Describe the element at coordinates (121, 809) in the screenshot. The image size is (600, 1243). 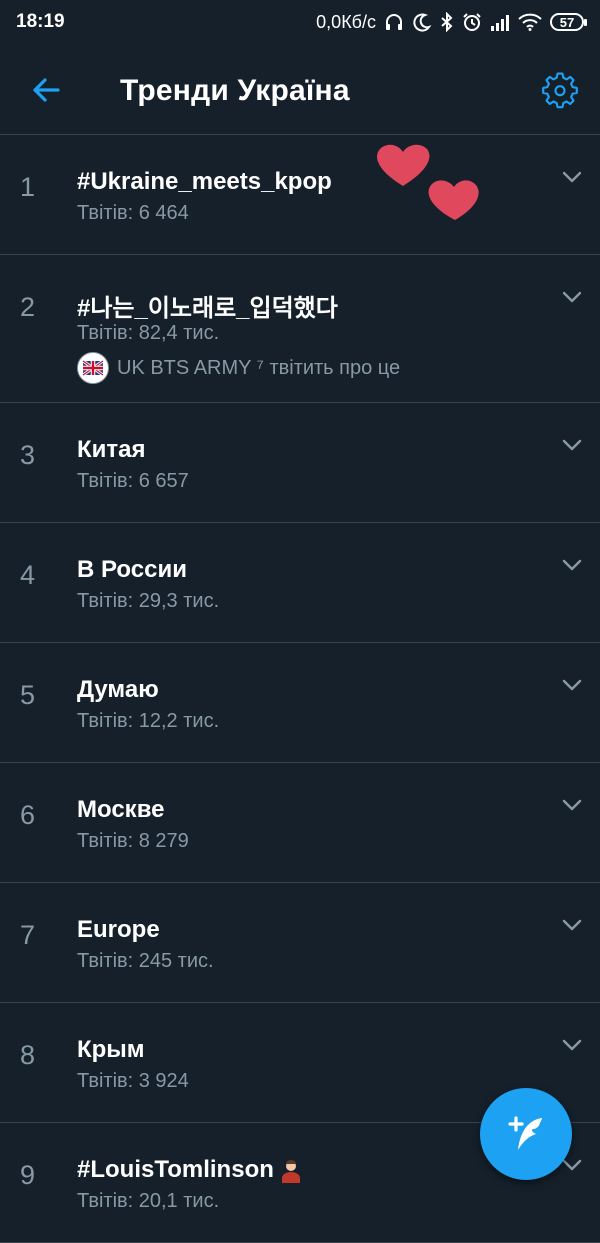
I see `trend-name: Москве` at that location.